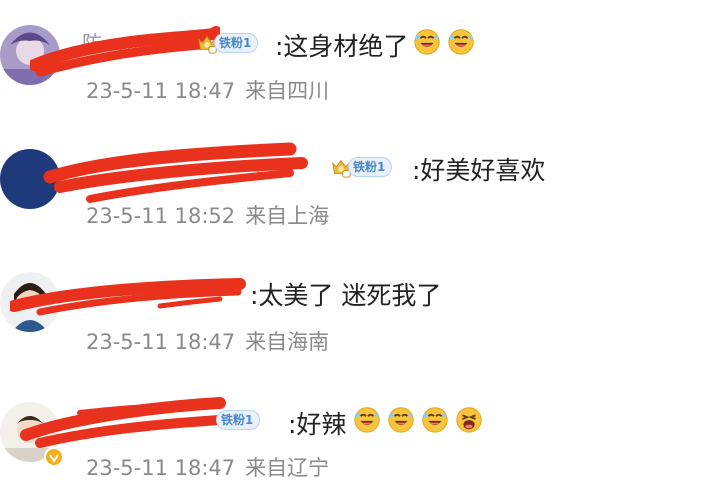 The width and height of the screenshot is (714, 492). Describe the element at coordinates (287, 468) in the screenshot. I see `comment-location: 来自辽宁` at that location.